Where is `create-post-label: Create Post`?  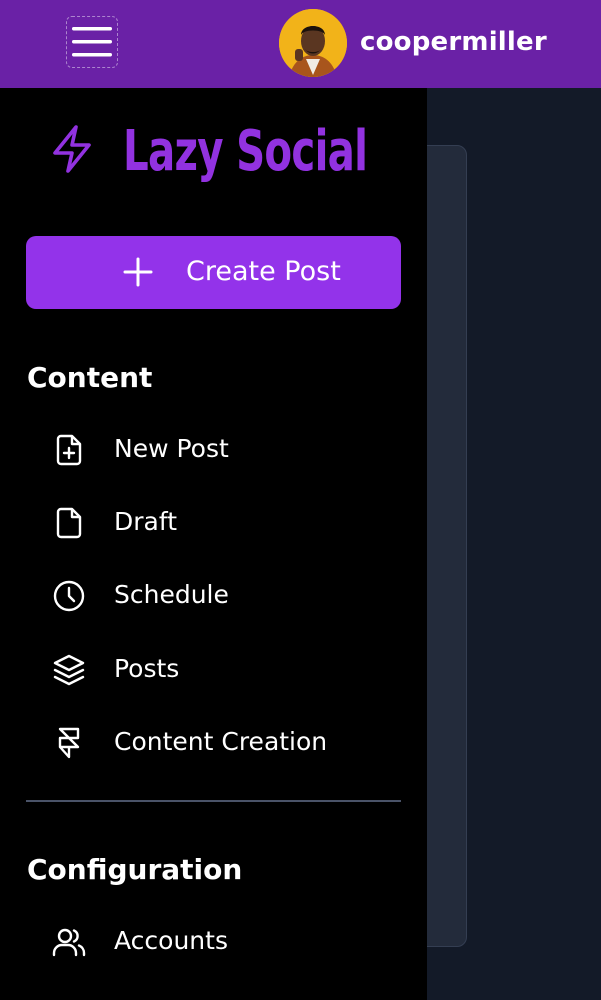 create-post-label: Create Post is located at coordinates (263, 271).